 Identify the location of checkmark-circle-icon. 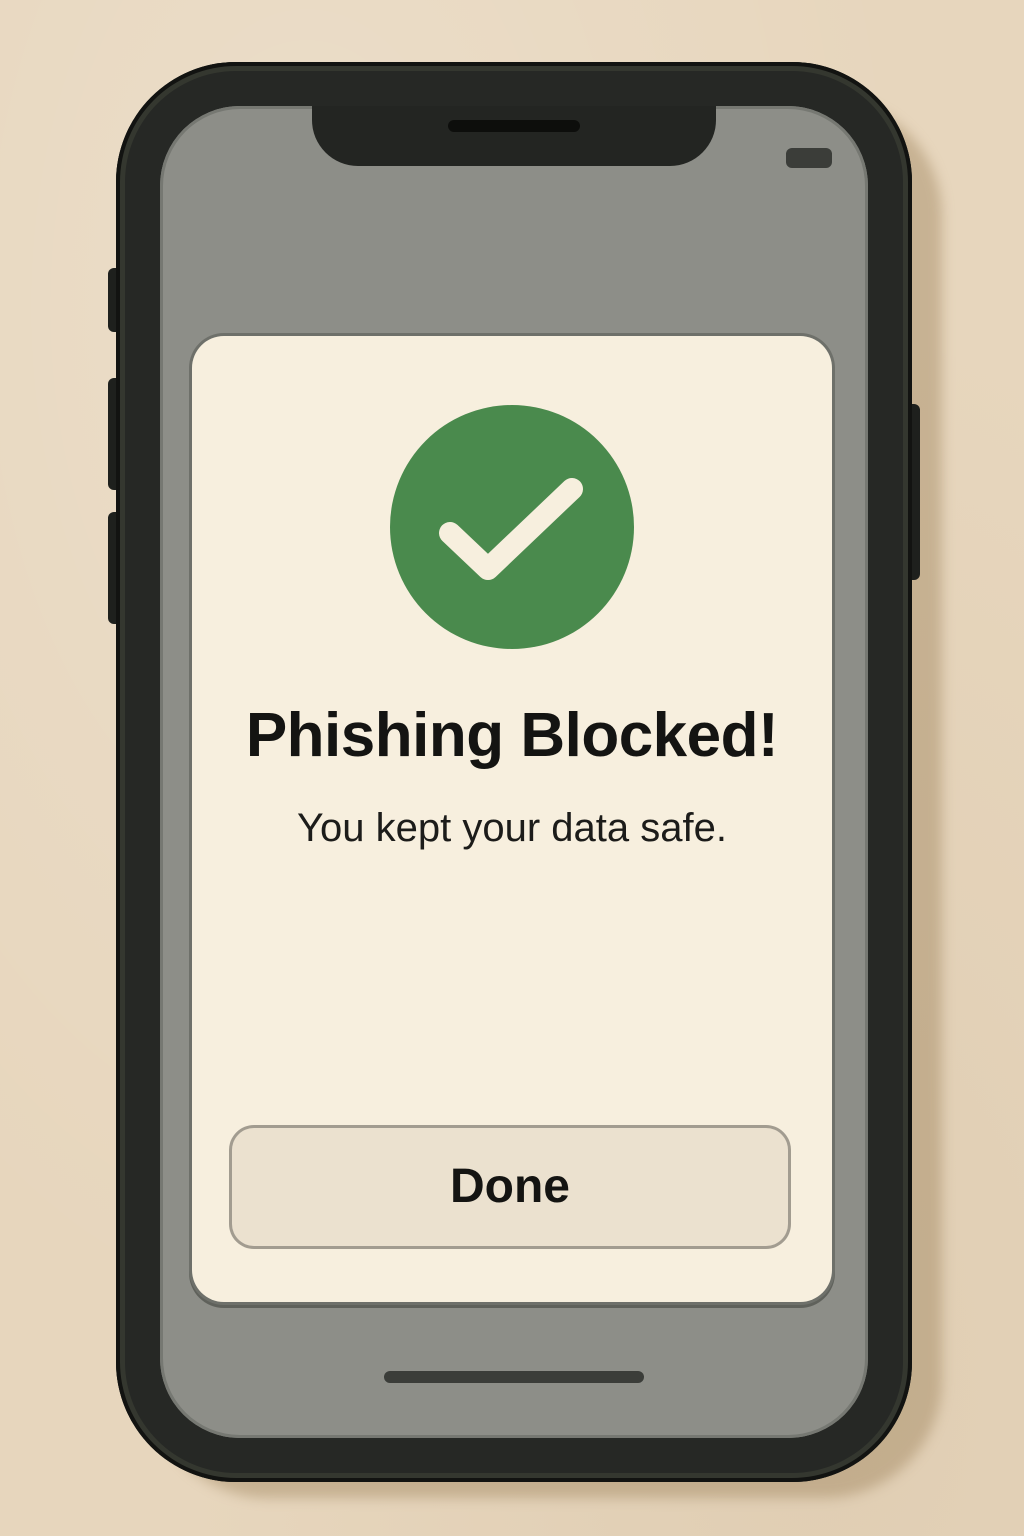
(512, 527).